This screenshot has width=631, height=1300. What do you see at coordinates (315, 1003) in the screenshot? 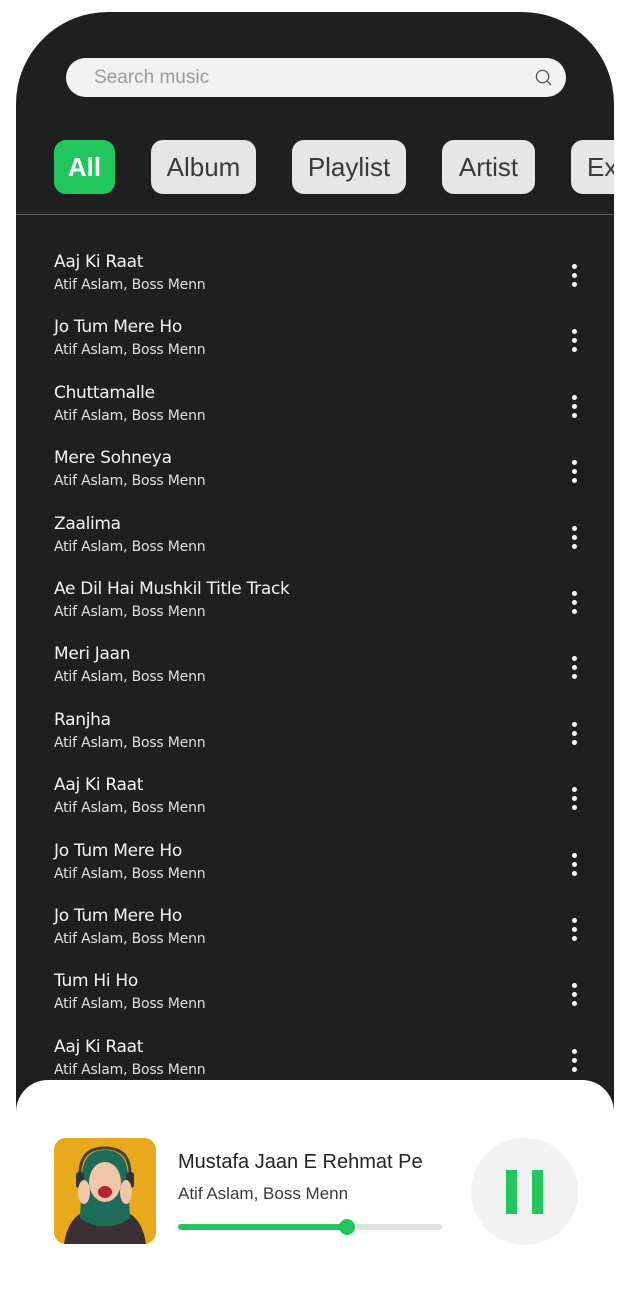
I see `song-row: Tum Hi Ho Atif Aslam, Boss Menn` at bounding box center [315, 1003].